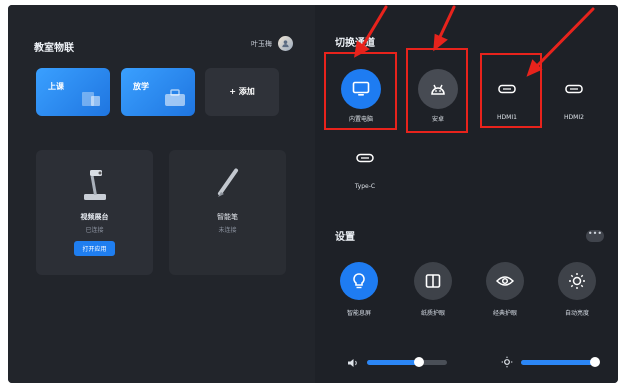 The image size is (621, 385). I want to click on device-status: 未连接, so click(227, 230).